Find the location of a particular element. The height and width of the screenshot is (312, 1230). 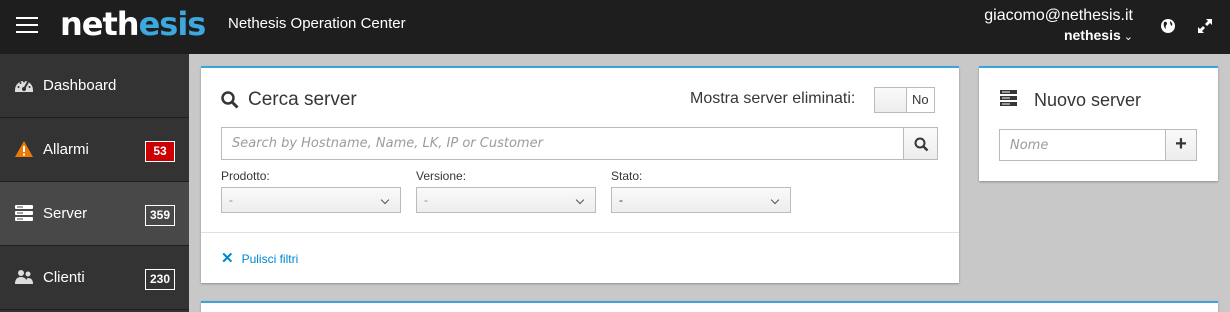

server-name-input is located at coordinates (1082, 145).